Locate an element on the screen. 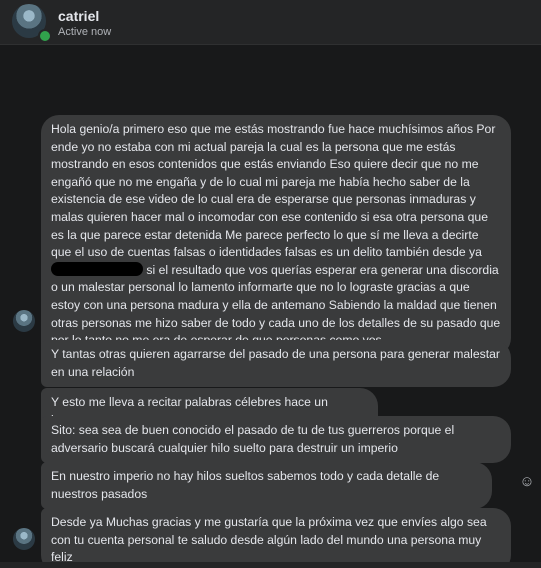 This screenshot has width=541, height=568. contact-name: catriel is located at coordinates (78, 16).